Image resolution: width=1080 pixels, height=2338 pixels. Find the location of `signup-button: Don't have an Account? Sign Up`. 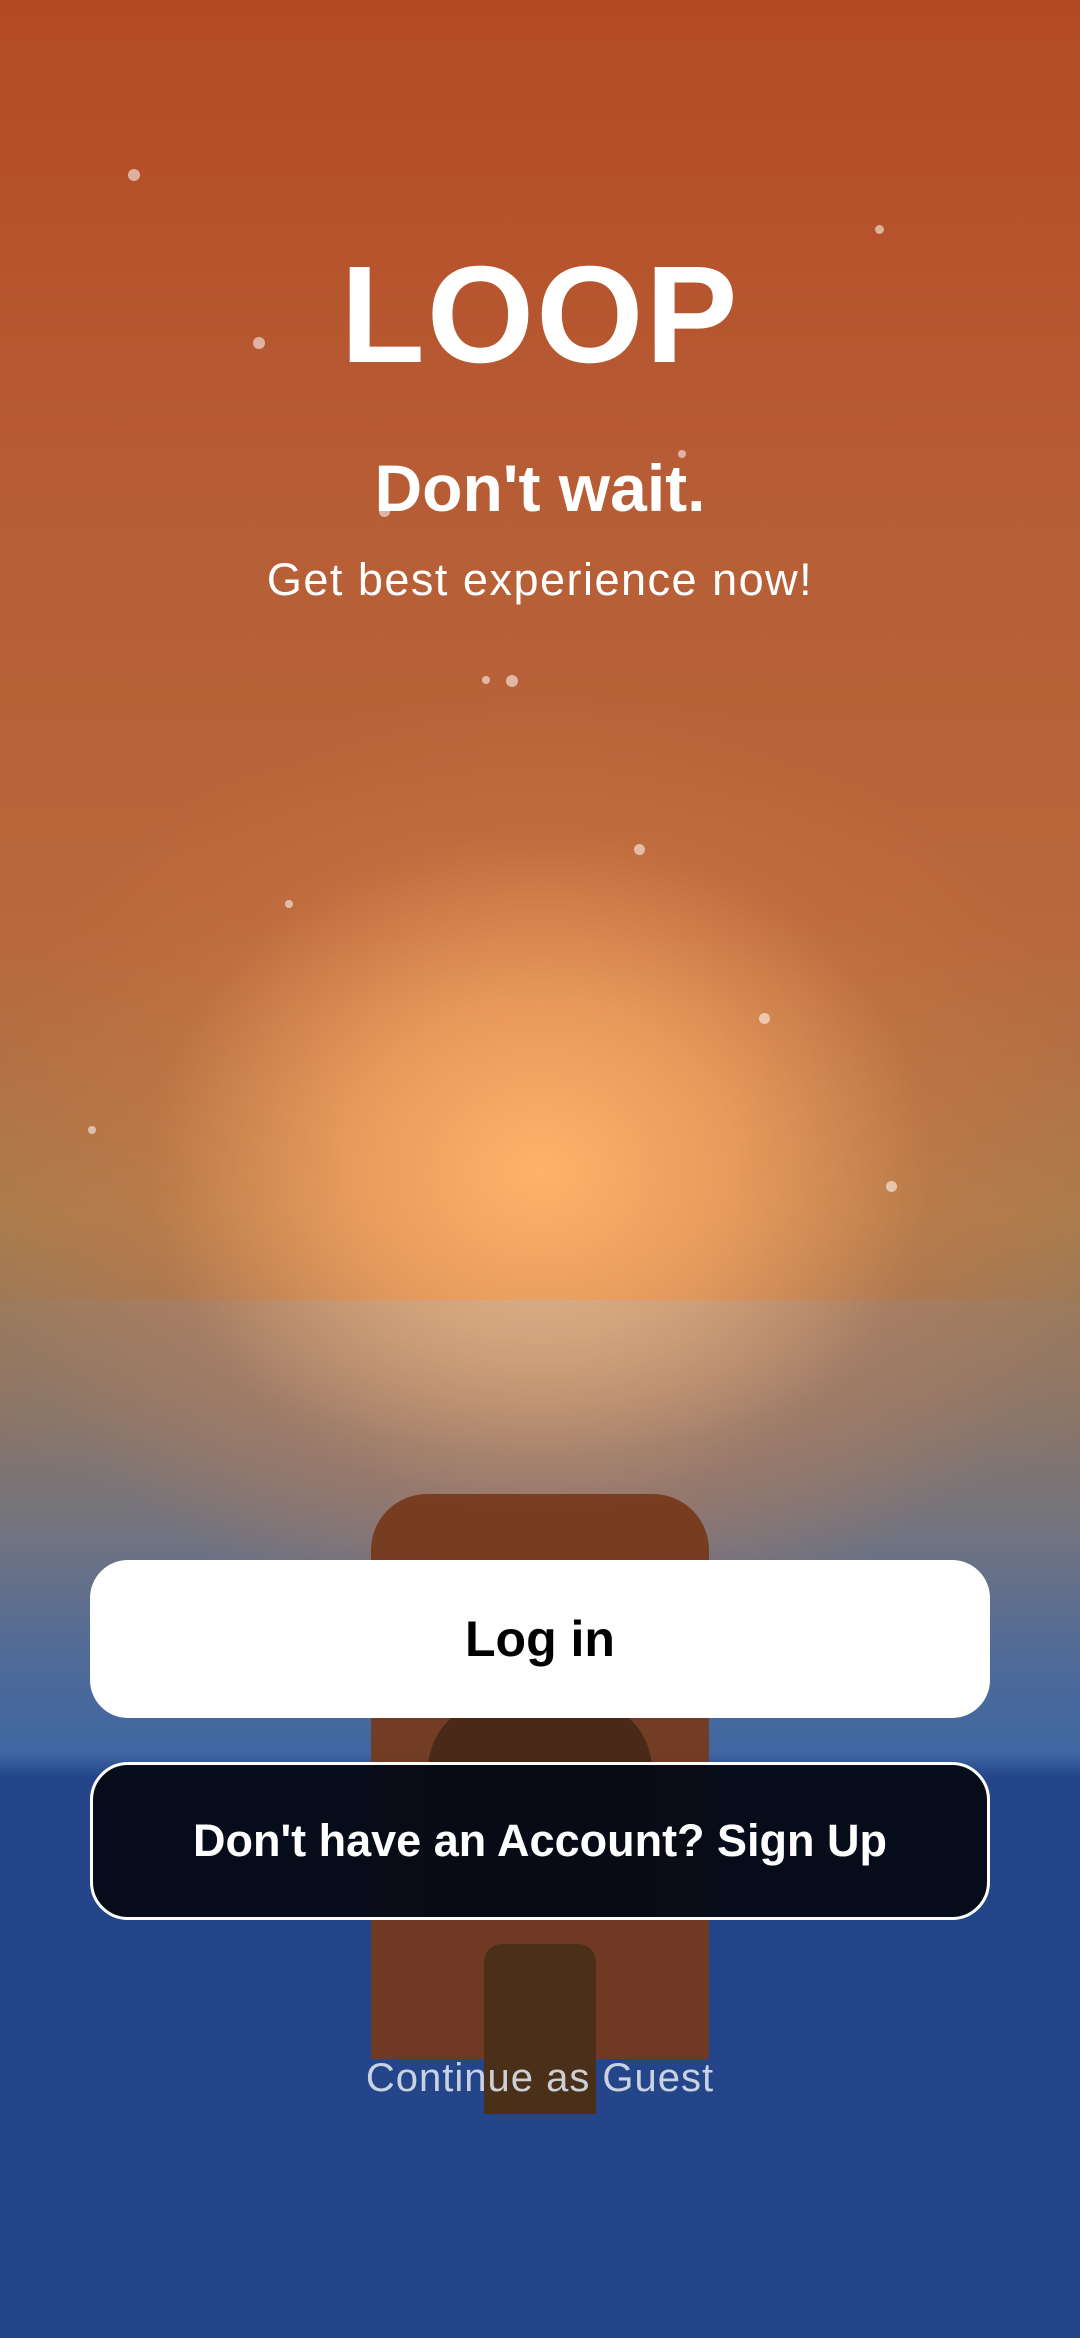

signup-button: Don't have an Account? Sign Up is located at coordinates (540, 1841).